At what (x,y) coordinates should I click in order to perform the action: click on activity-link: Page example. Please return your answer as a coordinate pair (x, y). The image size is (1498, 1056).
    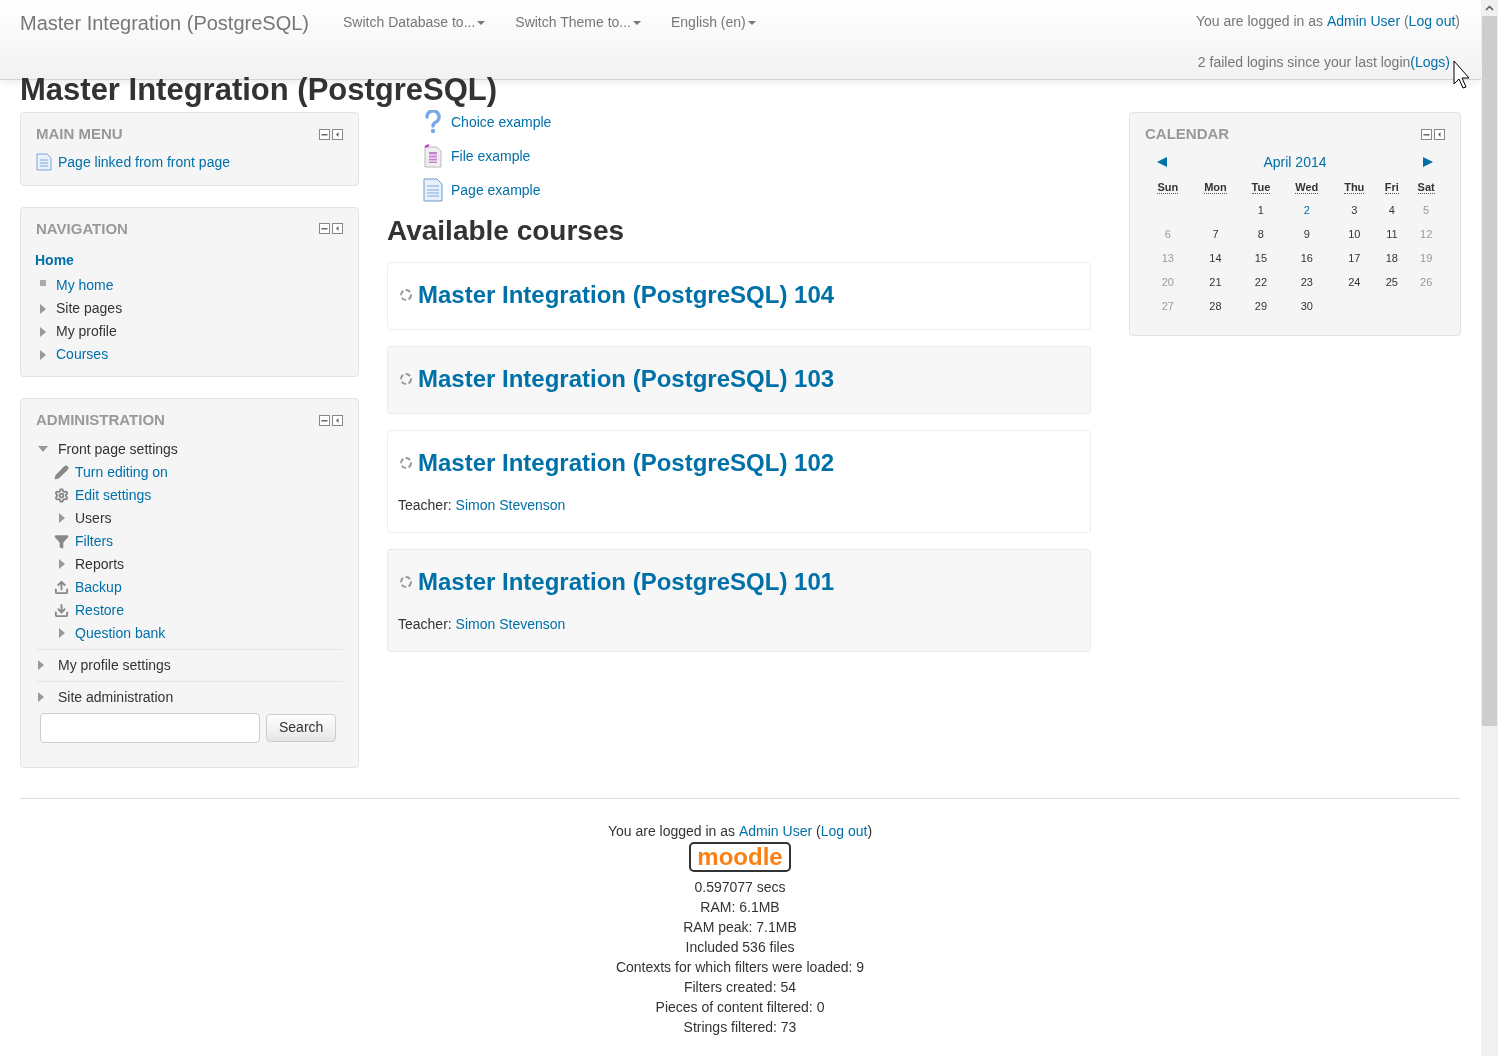
    Looking at the image, I should click on (496, 190).